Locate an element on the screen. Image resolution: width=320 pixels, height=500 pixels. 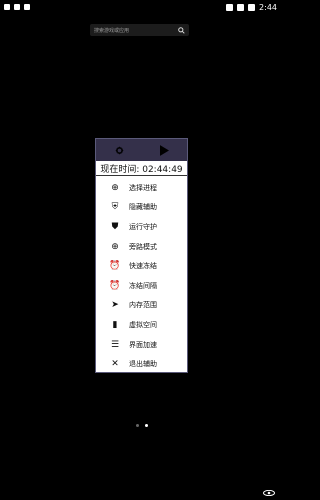
search-icon is located at coordinates (181, 30).